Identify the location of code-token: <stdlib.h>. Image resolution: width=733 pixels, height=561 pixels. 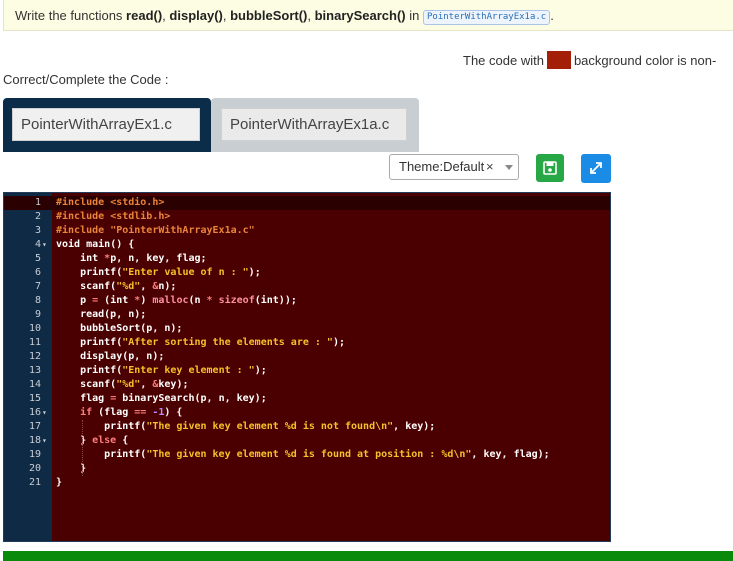
(140, 216).